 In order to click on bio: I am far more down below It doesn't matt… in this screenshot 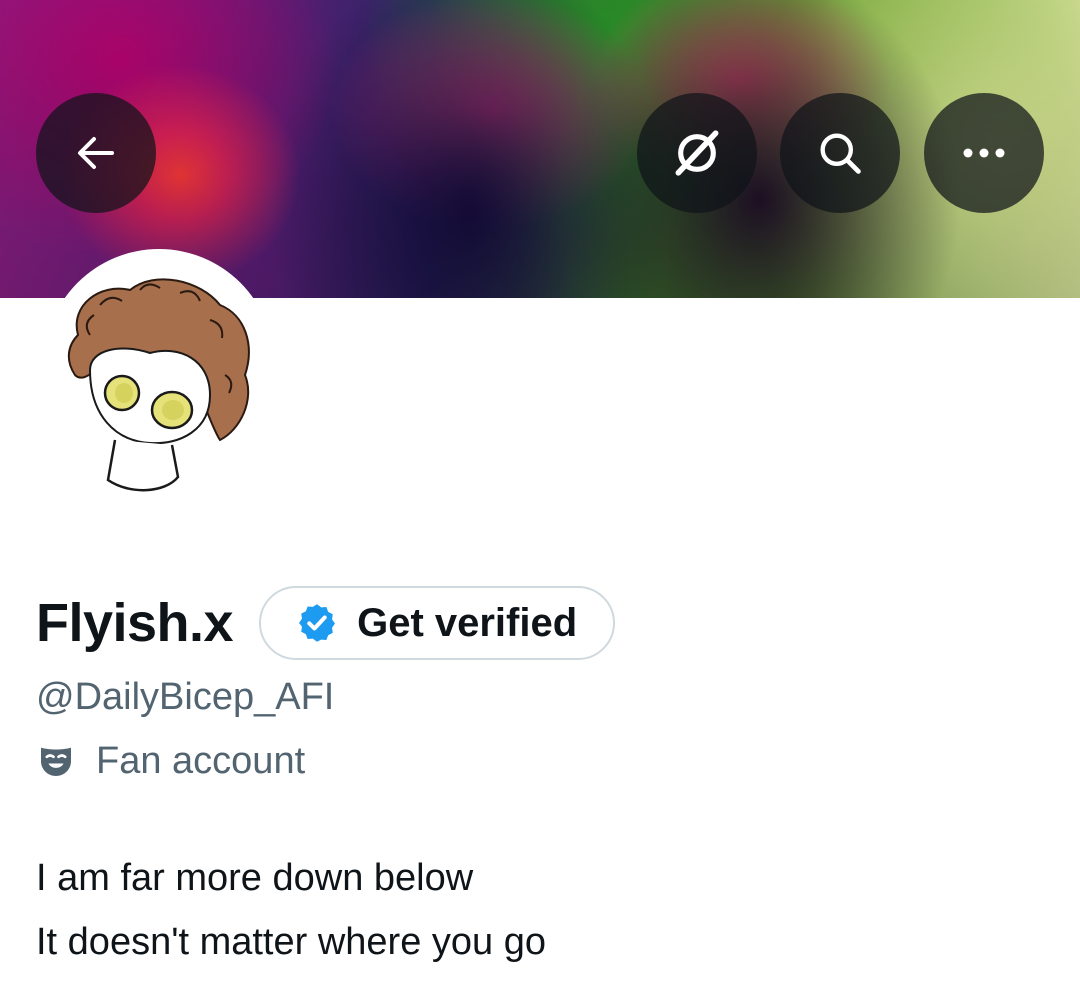, I will do `click(291, 910)`.